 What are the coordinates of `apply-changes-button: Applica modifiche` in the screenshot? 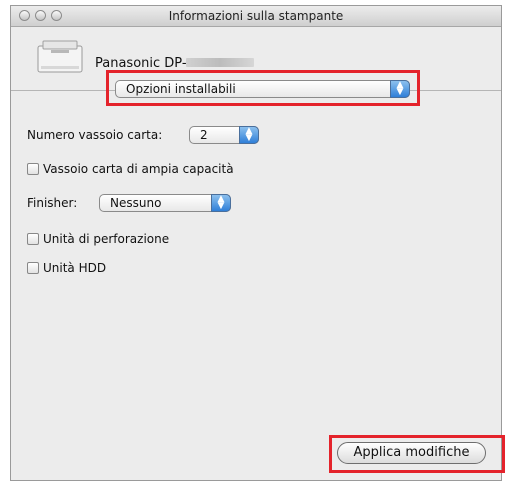 It's located at (411, 453).